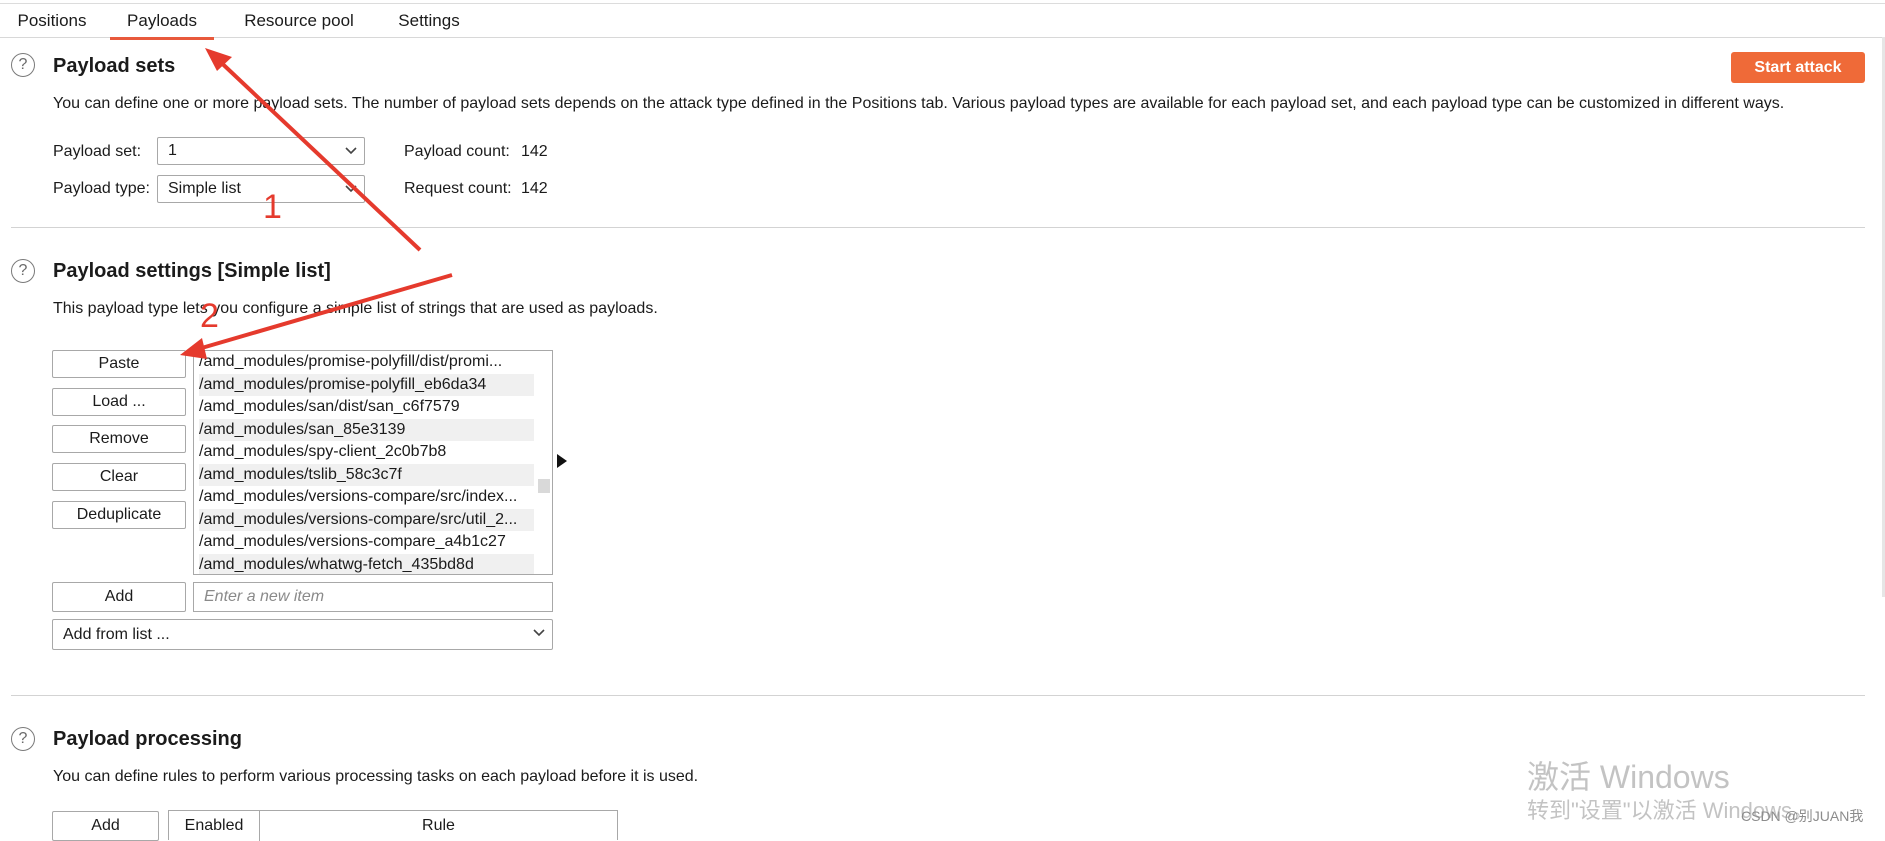 This screenshot has height=841, width=1885. I want to click on arrow-2-icon, so click(316, 316).